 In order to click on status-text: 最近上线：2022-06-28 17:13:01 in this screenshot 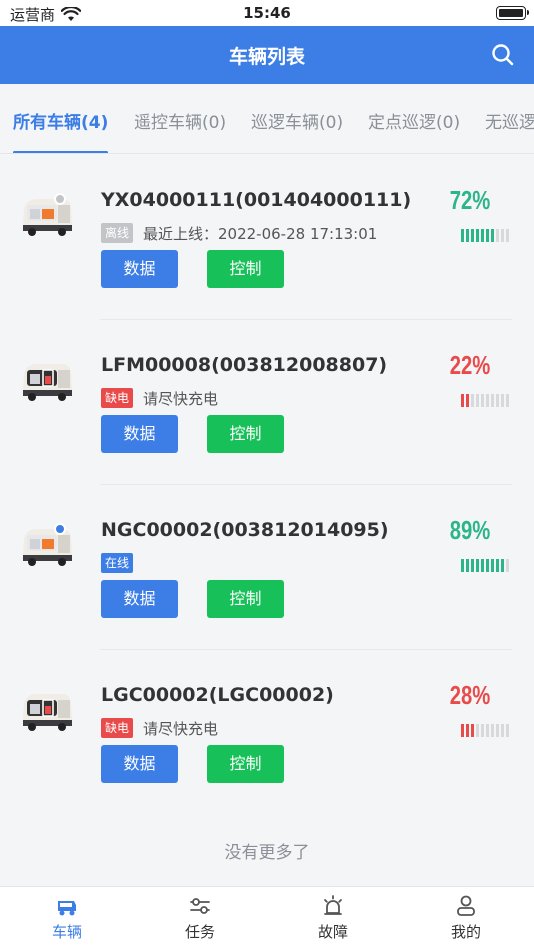, I will do `click(260, 234)`.